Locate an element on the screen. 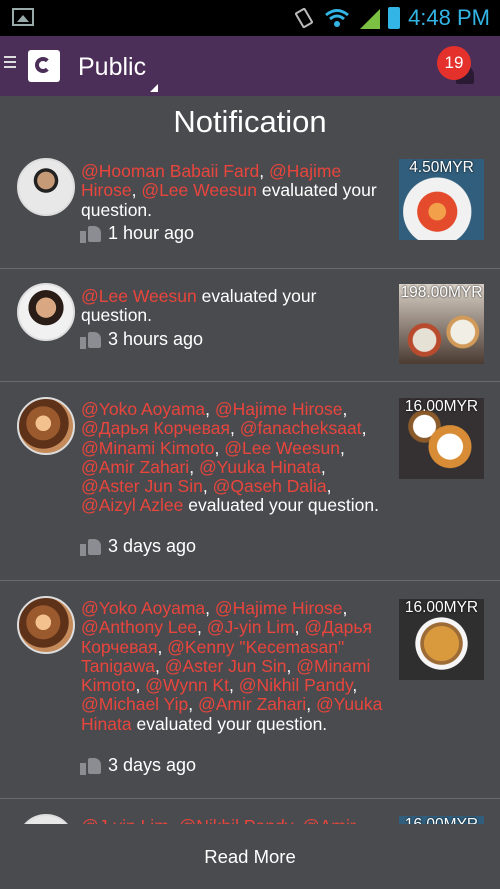  app-logo-icon is located at coordinates (44, 66).